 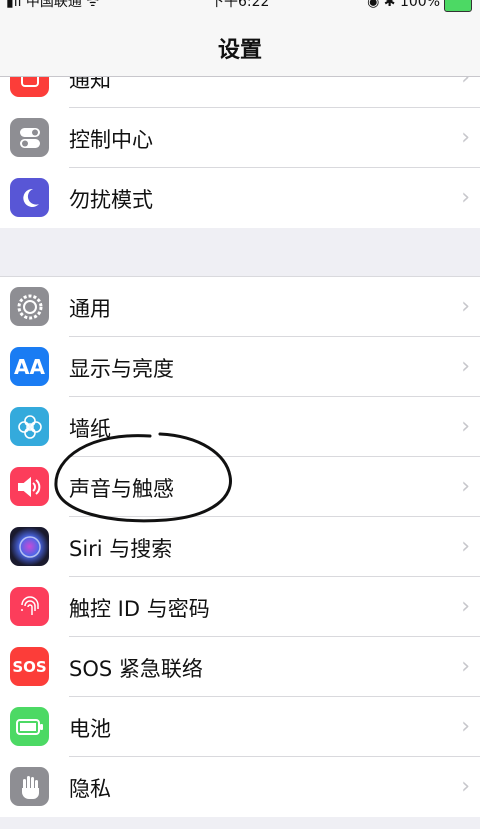 I want to click on clock: 下午6:22, so click(x=240, y=5).